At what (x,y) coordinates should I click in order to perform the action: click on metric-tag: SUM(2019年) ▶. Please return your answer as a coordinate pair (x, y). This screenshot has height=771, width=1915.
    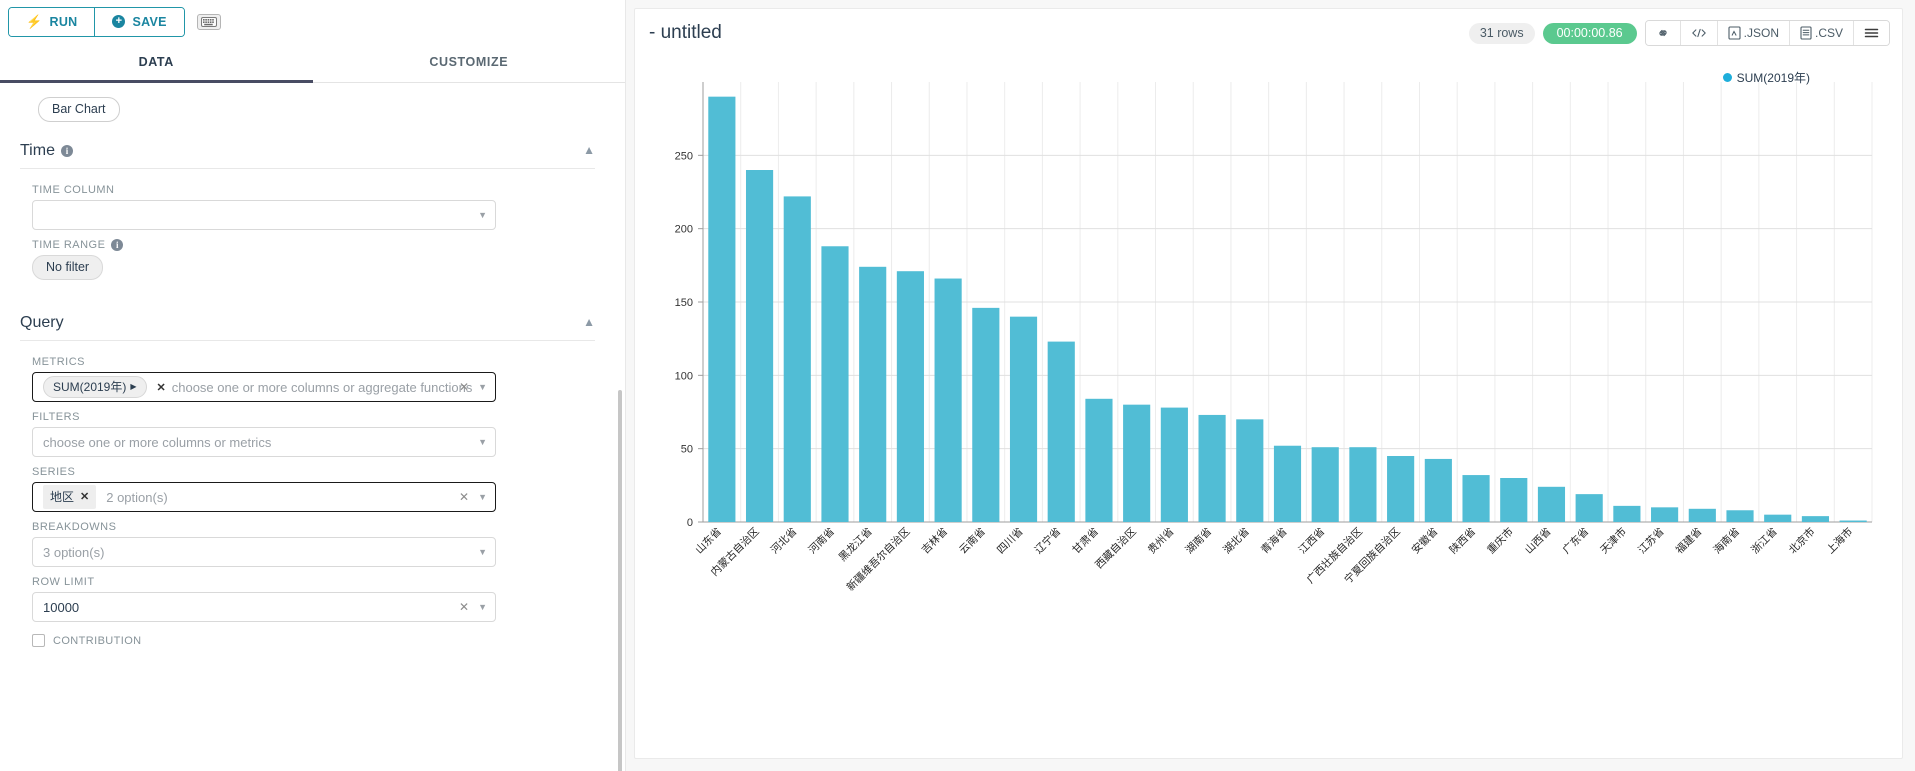
    Looking at the image, I should click on (95, 387).